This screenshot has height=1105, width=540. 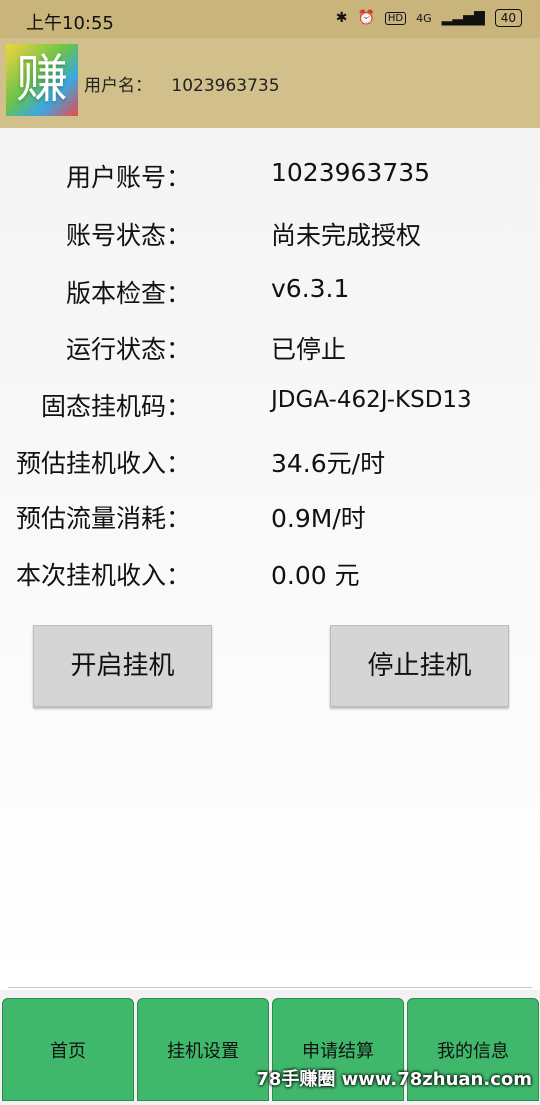 I want to click on info-label: 预估挂机收入：, so click(x=103, y=463).